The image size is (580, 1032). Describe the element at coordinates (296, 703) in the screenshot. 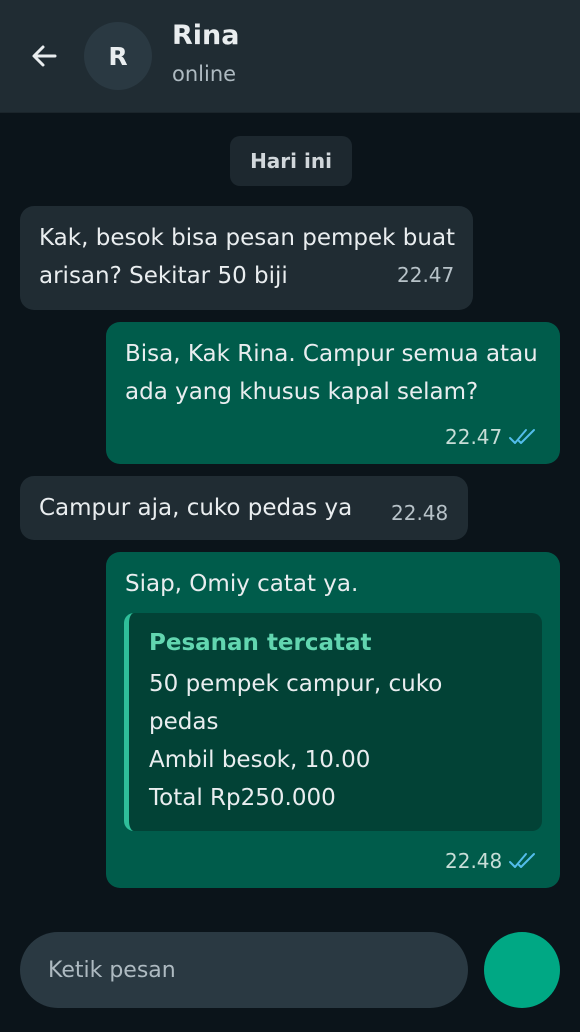

I see `order-card-line: 50 pempek campur, cuko pedas` at that location.